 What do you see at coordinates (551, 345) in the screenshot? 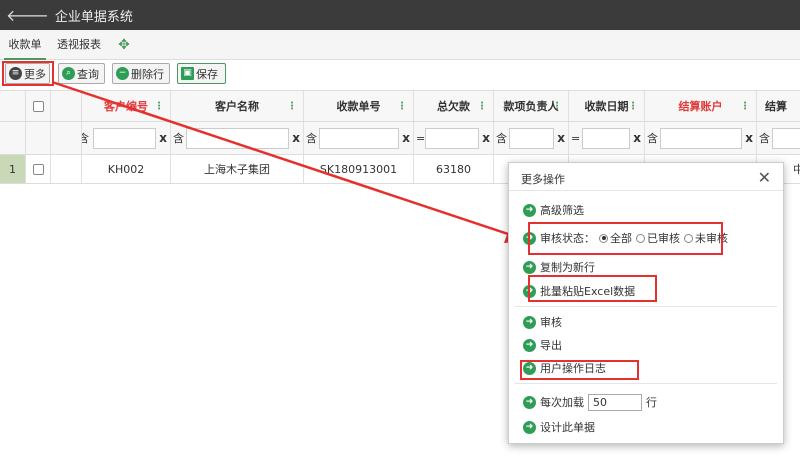
I see `export-label: 导出` at bounding box center [551, 345].